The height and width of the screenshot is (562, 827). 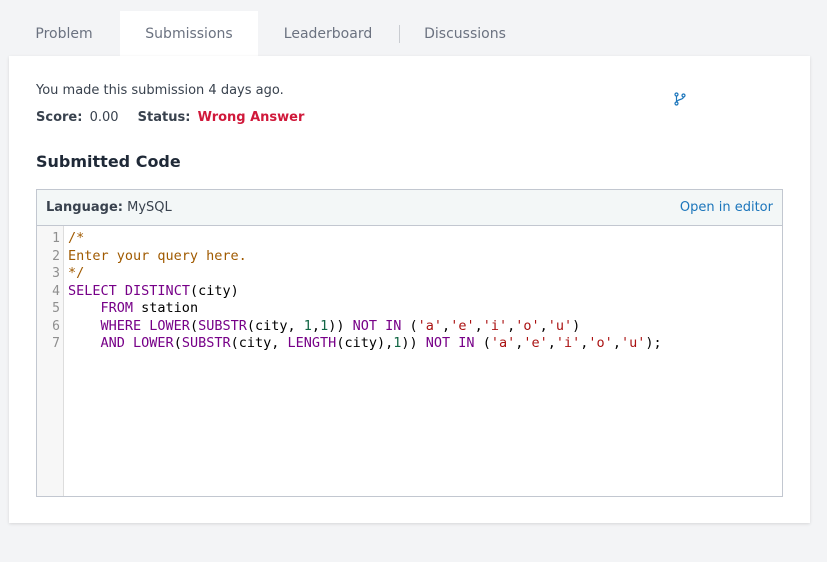 I want to click on section-title: Submitted Code, so click(x=108, y=161).